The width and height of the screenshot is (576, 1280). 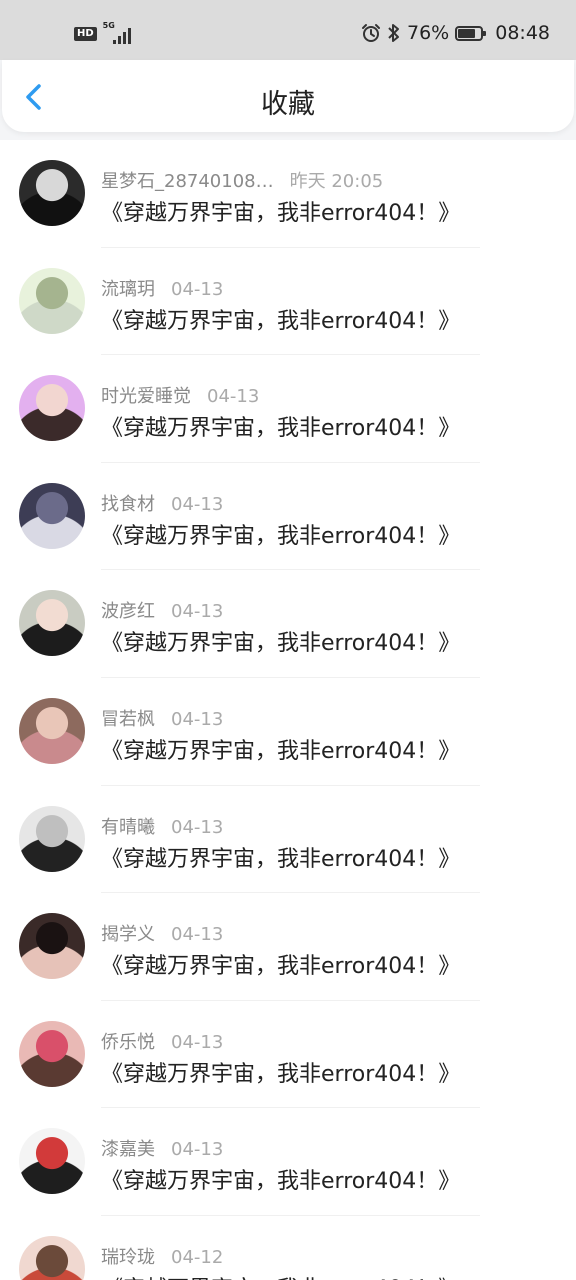 What do you see at coordinates (128, 1257) in the screenshot?
I see `user-name: 瑞玲珑` at bounding box center [128, 1257].